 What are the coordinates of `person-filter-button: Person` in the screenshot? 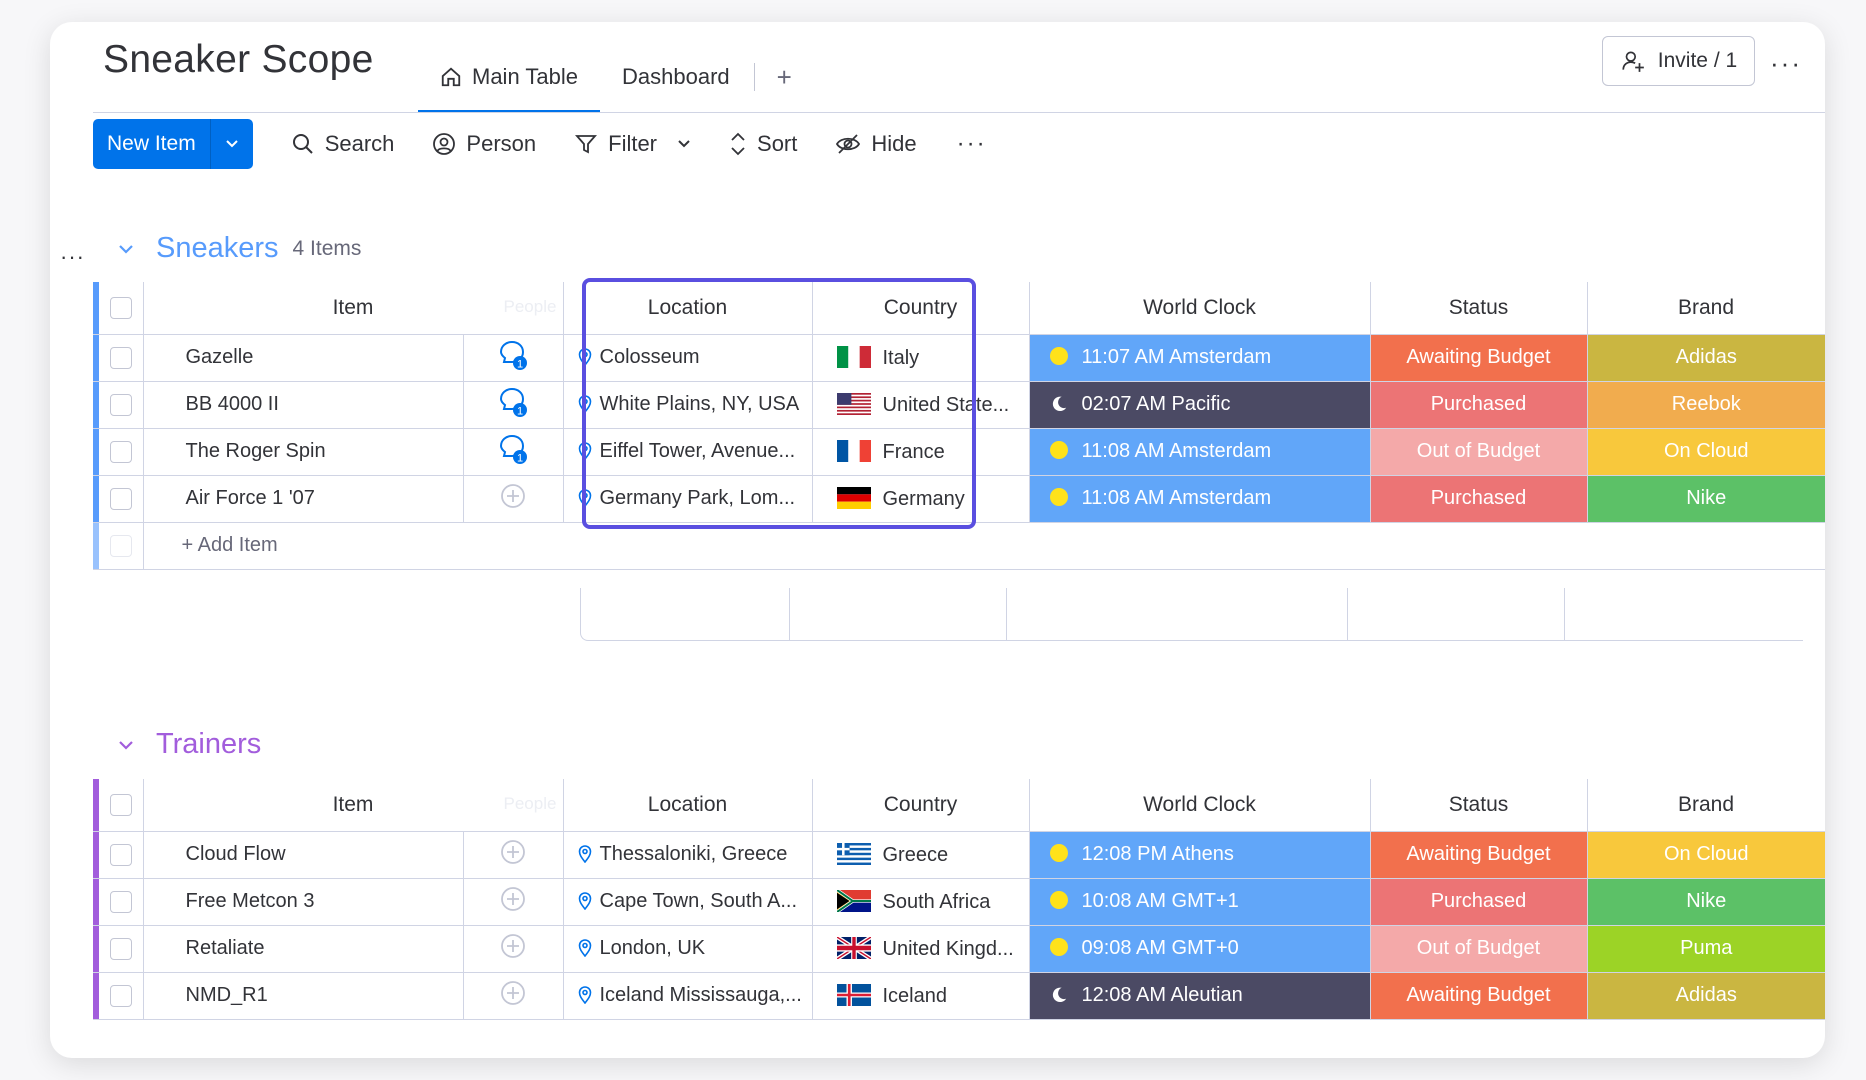 It's located at (484, 144).